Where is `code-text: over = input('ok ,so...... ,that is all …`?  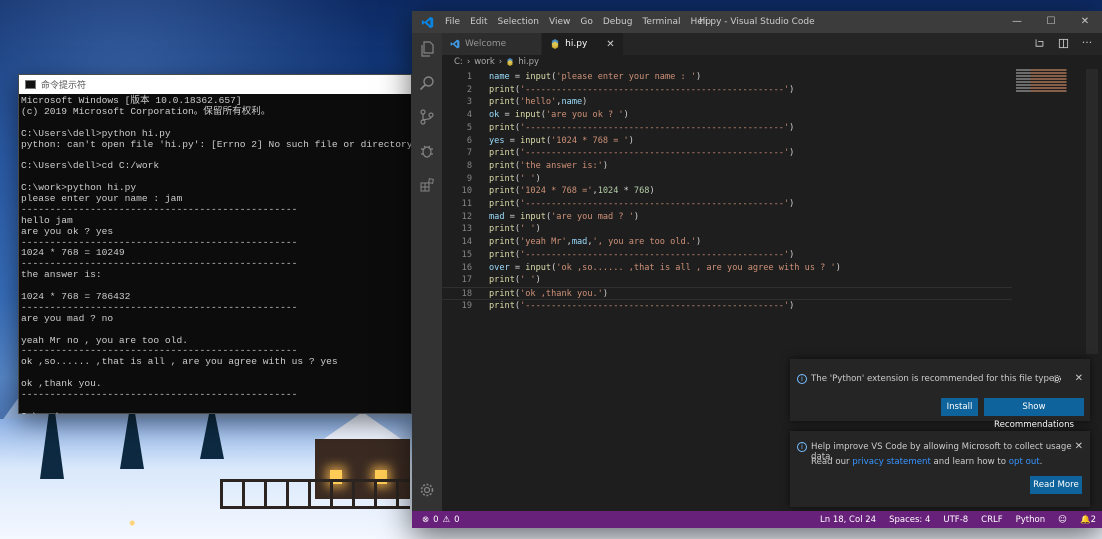 code-text: over = input('ok ,so...... ,that is all … is located at coordinates (665, 267).